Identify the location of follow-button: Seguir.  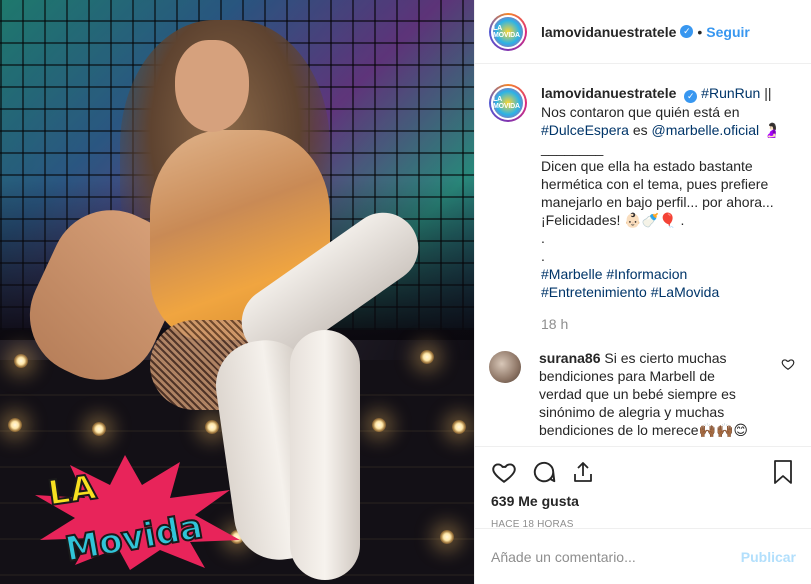
(728, 32).